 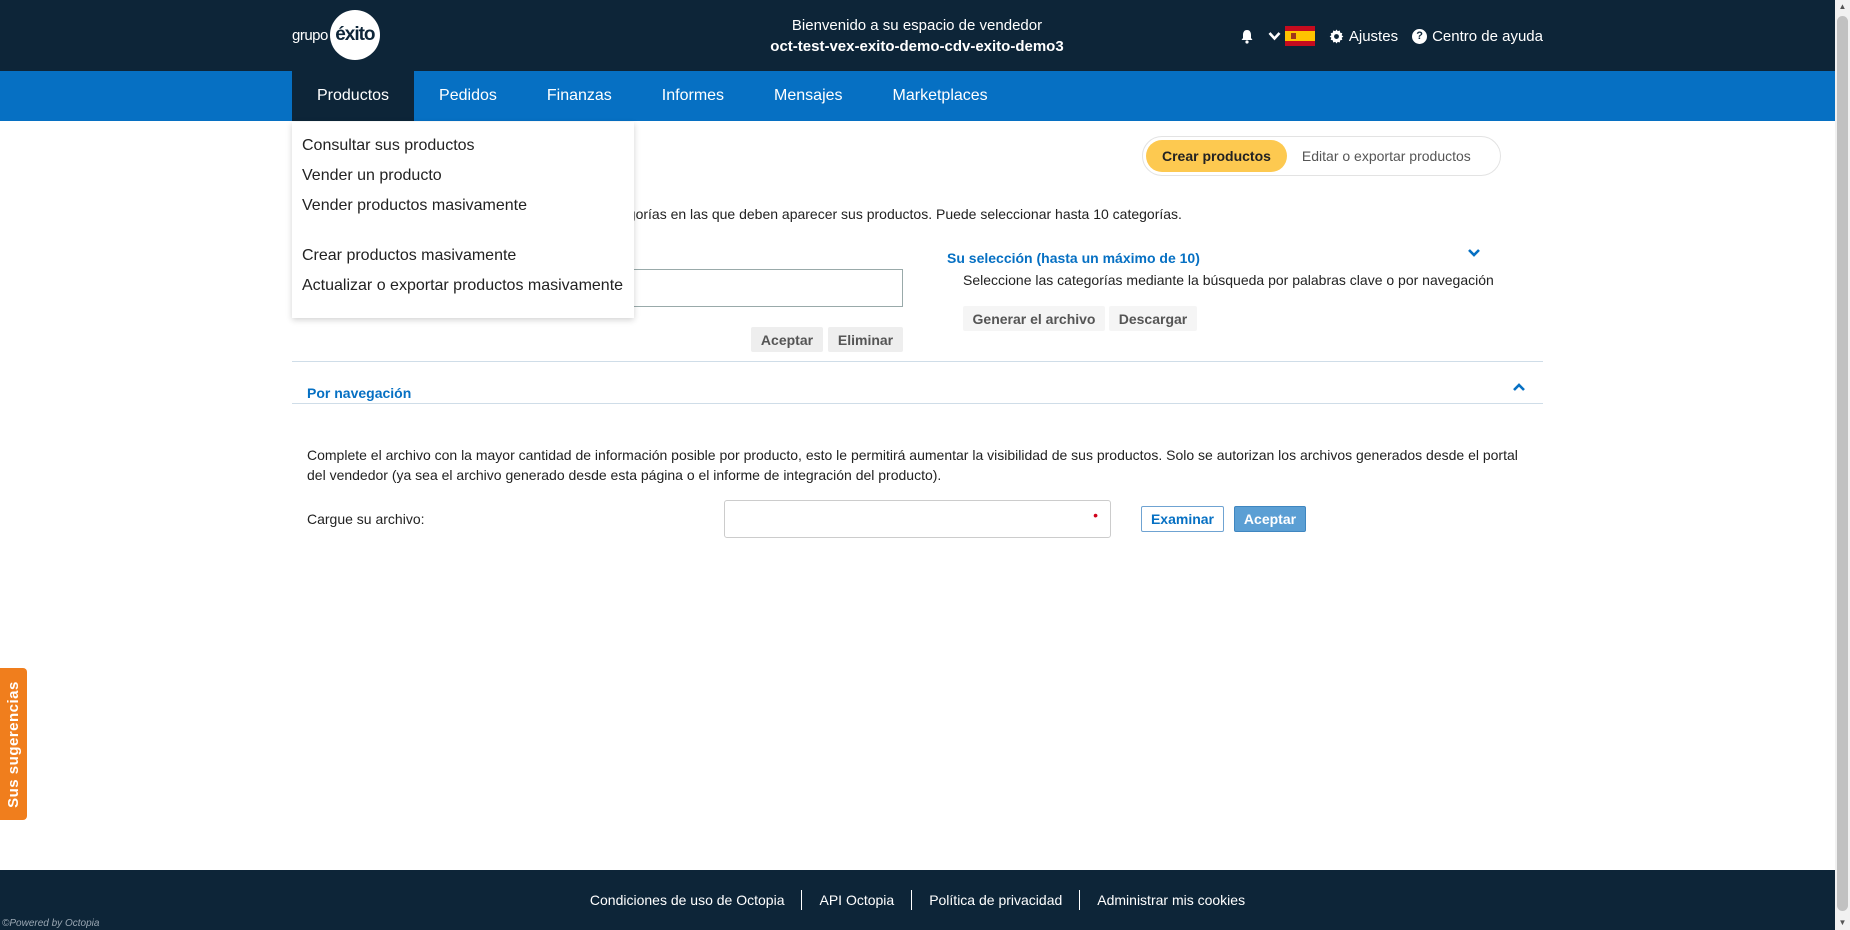 I want to click on menu-item-vender-producto: Vender un producto, so click(x=463, y=179).